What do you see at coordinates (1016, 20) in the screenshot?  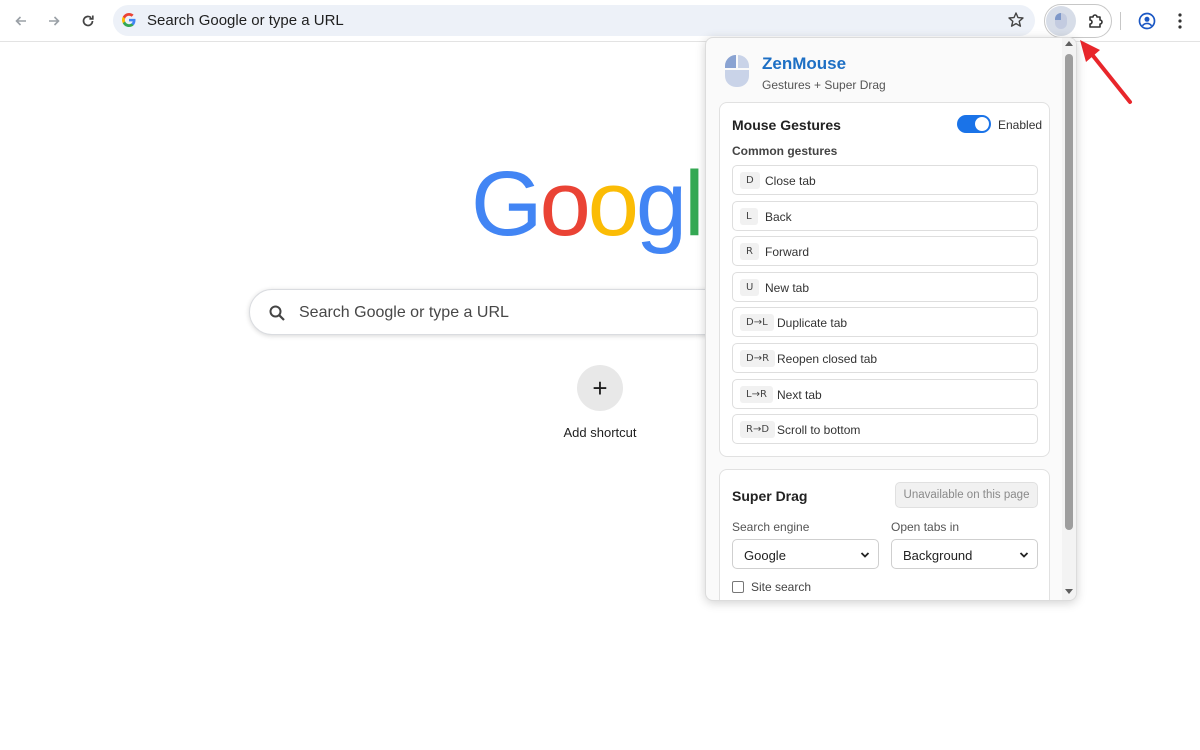 I see `bookmark-star-icon` at bounding box center [1016, 20].